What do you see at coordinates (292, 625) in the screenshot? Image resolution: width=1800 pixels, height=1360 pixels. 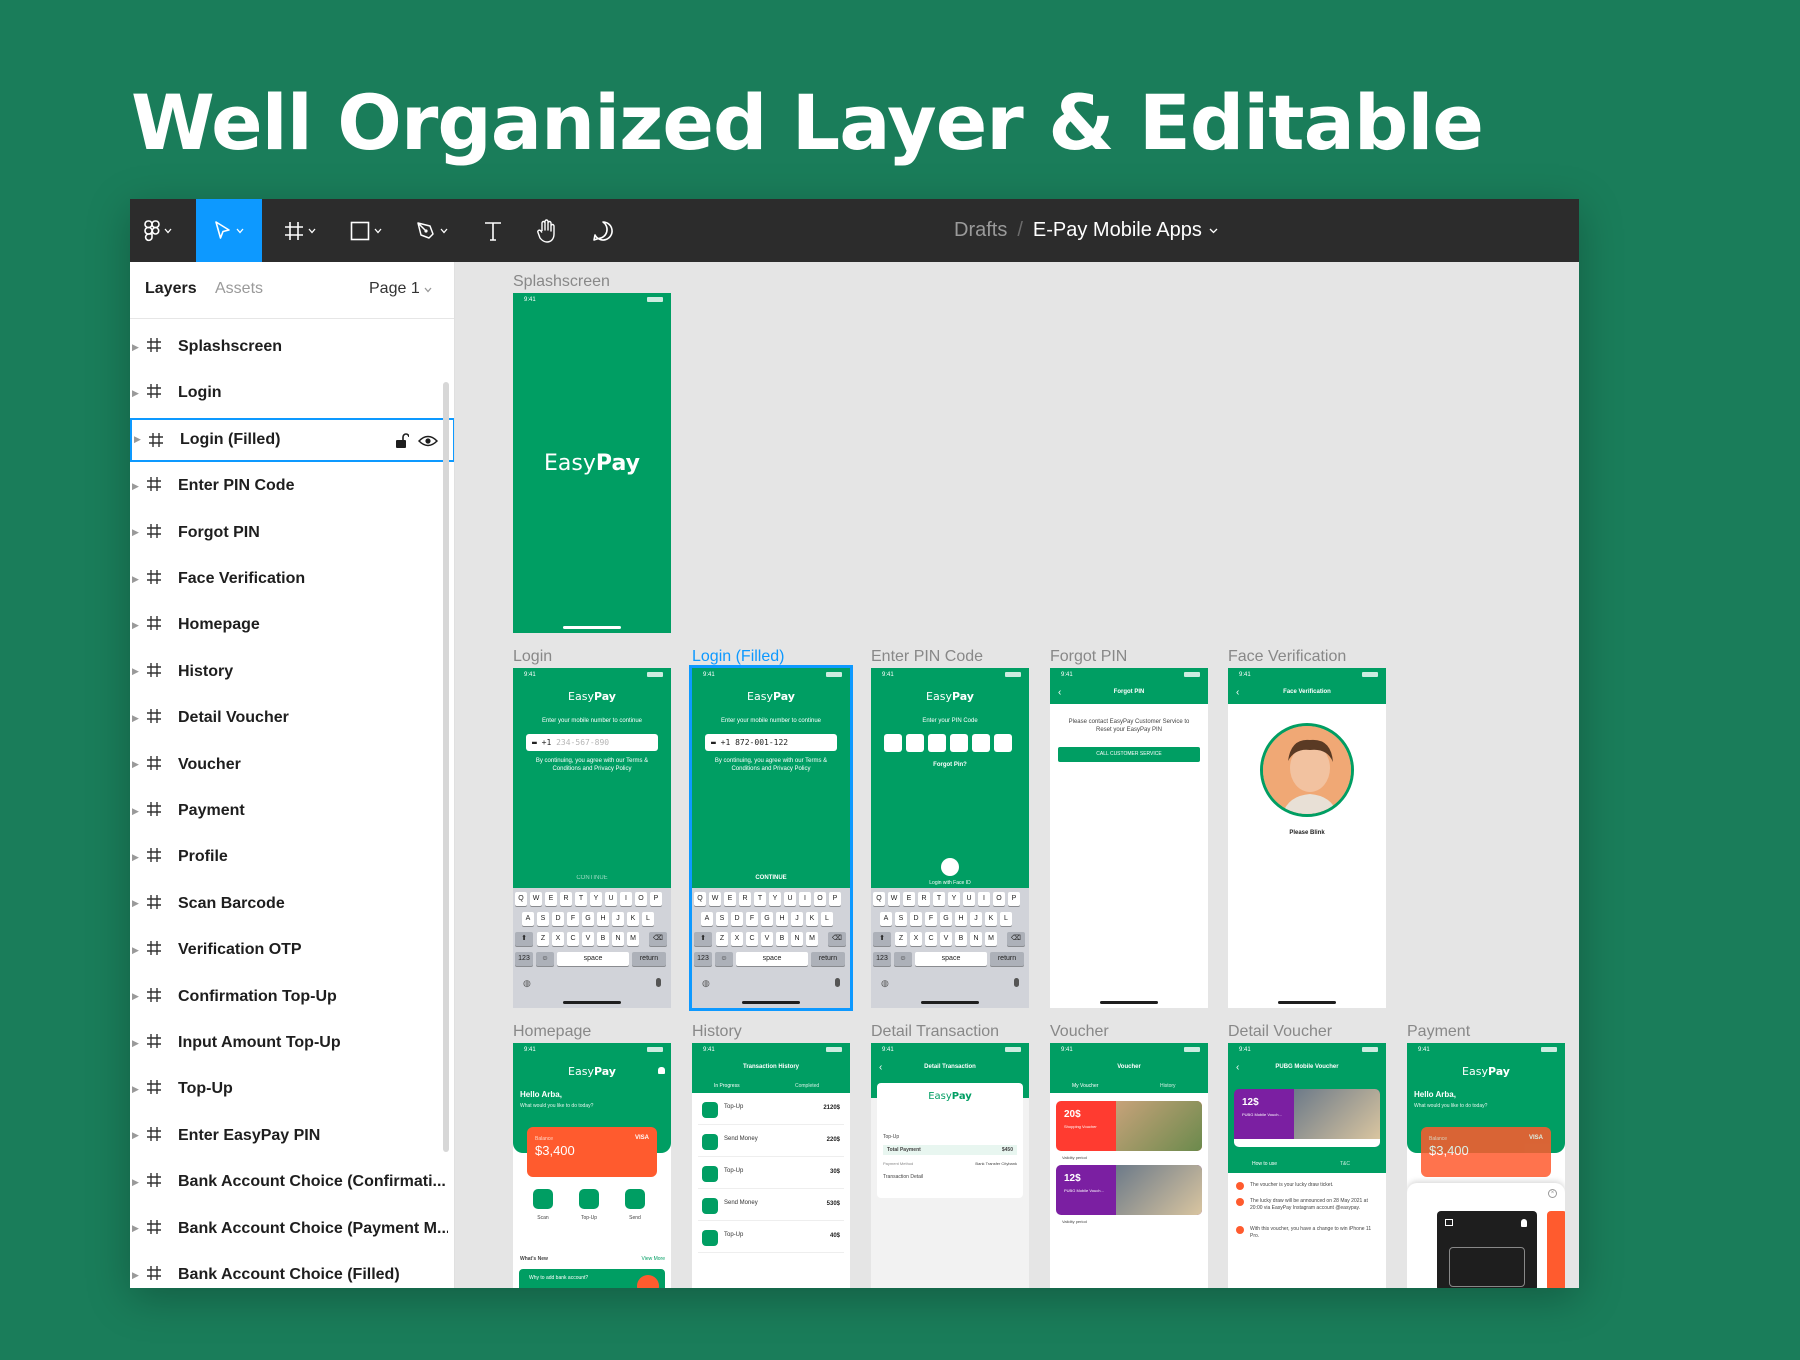 I see `layer-item: ▶ Homepage` at bounding box center [292, 625].